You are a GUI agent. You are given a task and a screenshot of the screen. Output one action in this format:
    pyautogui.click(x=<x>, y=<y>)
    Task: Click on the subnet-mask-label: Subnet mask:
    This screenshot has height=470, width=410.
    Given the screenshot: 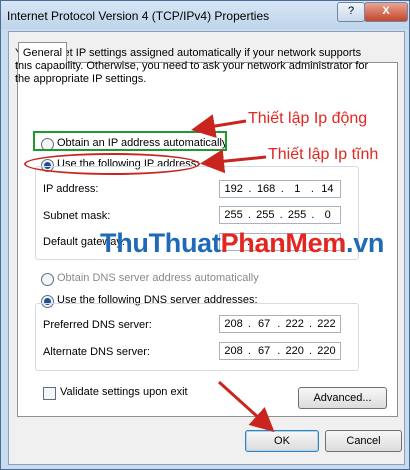 What is the action you would take?
    pyautogui.click(x=77, y=216)
    